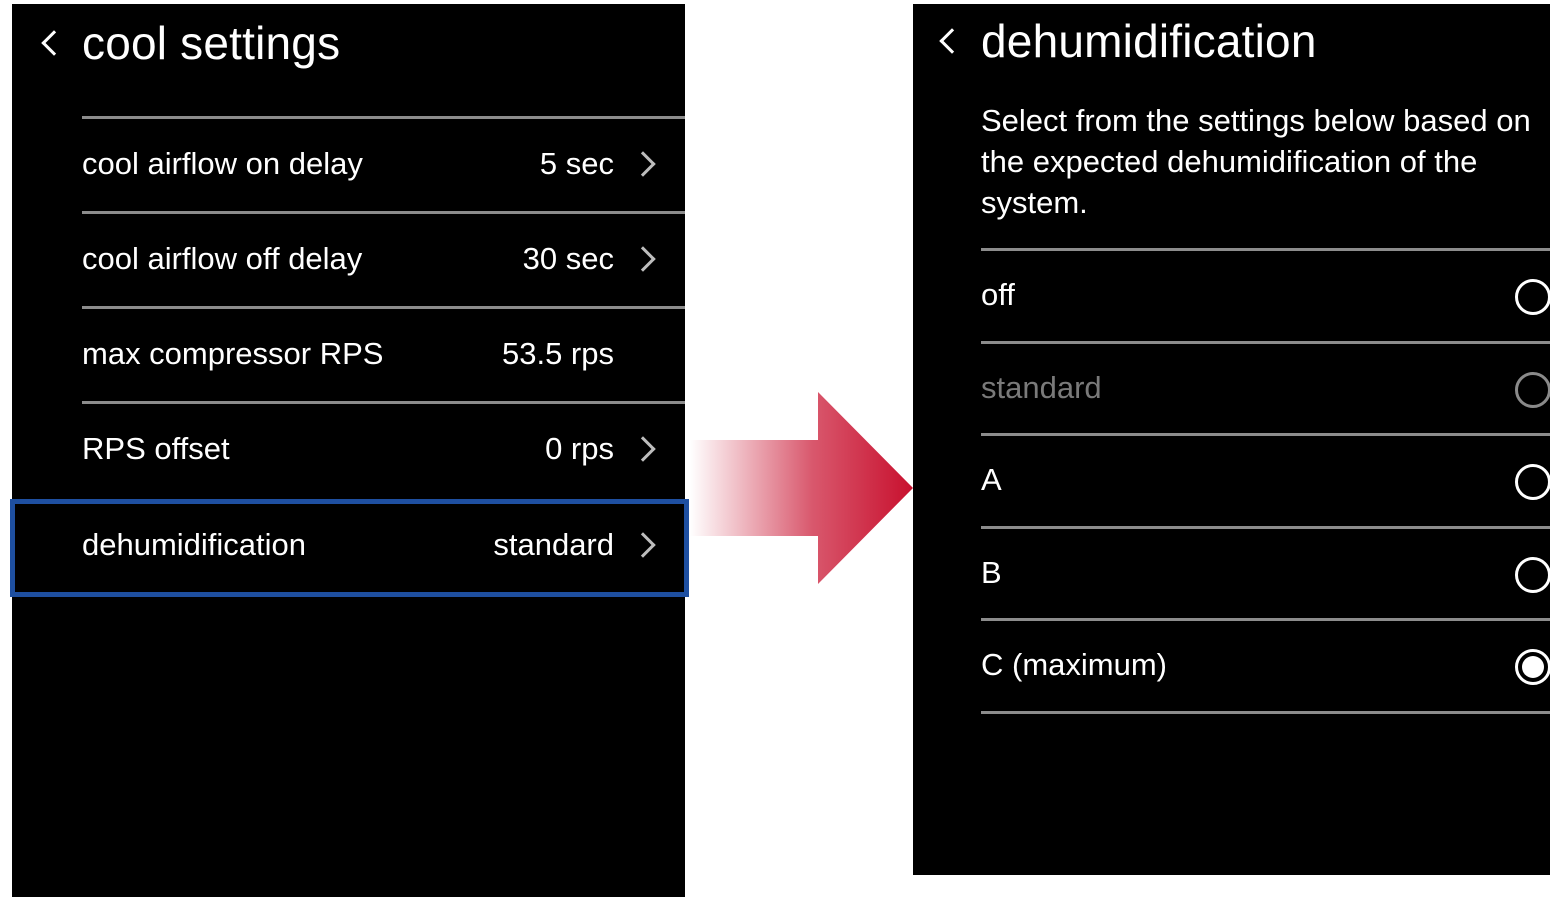 The width and height of the screenshot is (1550, 897). Describe the element at coordinates (1231, 296) in the screenshot. I see `option-off: off` at that location.